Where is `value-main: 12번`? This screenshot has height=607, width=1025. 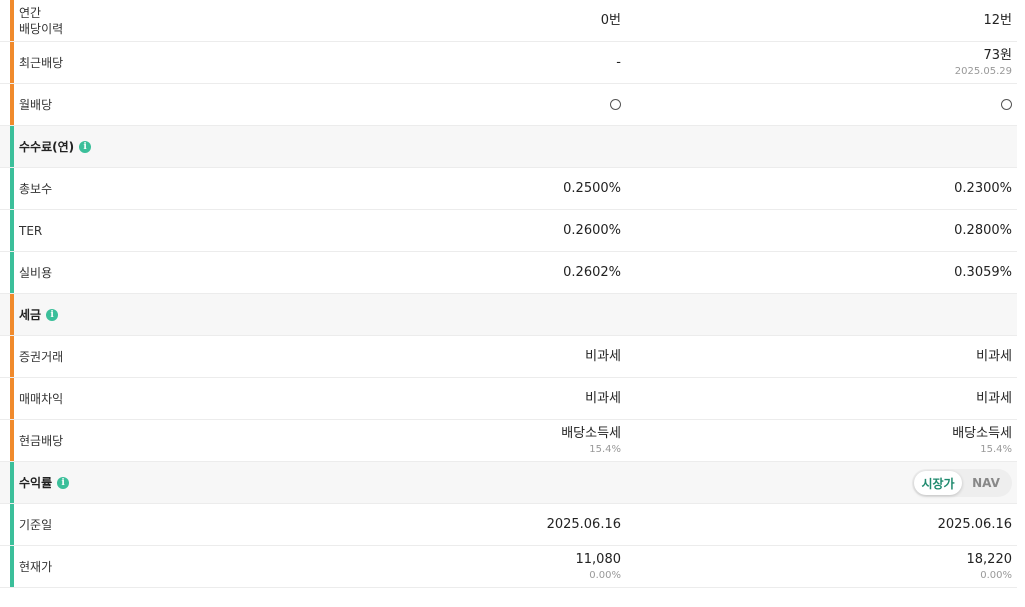
value-main: 12번 is located at coordinates (997, 20).